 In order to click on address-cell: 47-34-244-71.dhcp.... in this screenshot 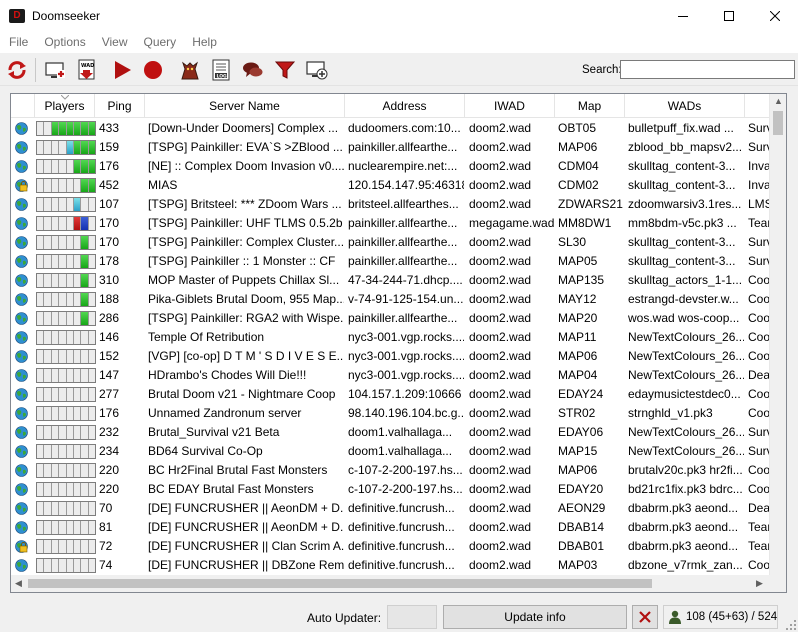, I will do `click(405, 280)`.